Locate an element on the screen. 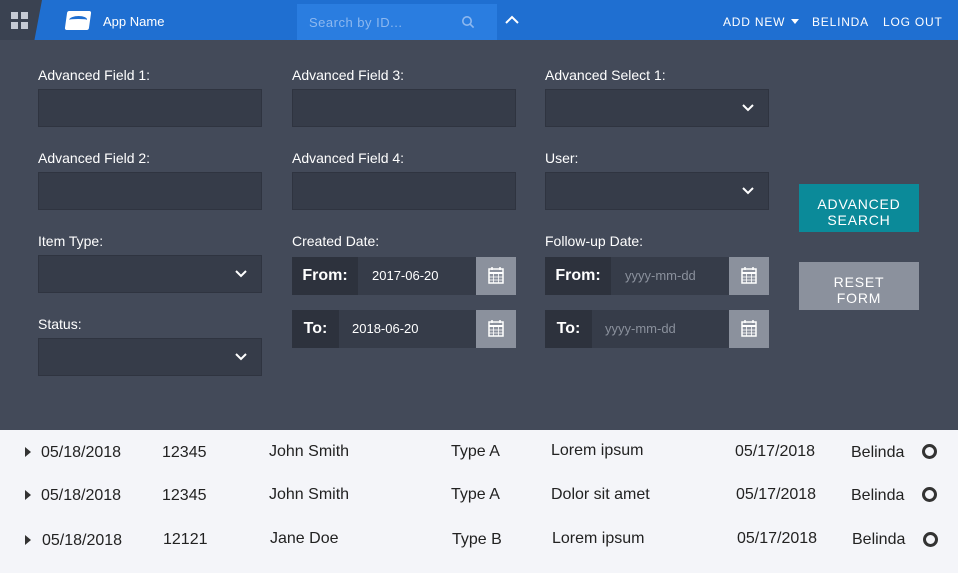  add-new-label: ADD NEW is located at coordinates (754, 22).